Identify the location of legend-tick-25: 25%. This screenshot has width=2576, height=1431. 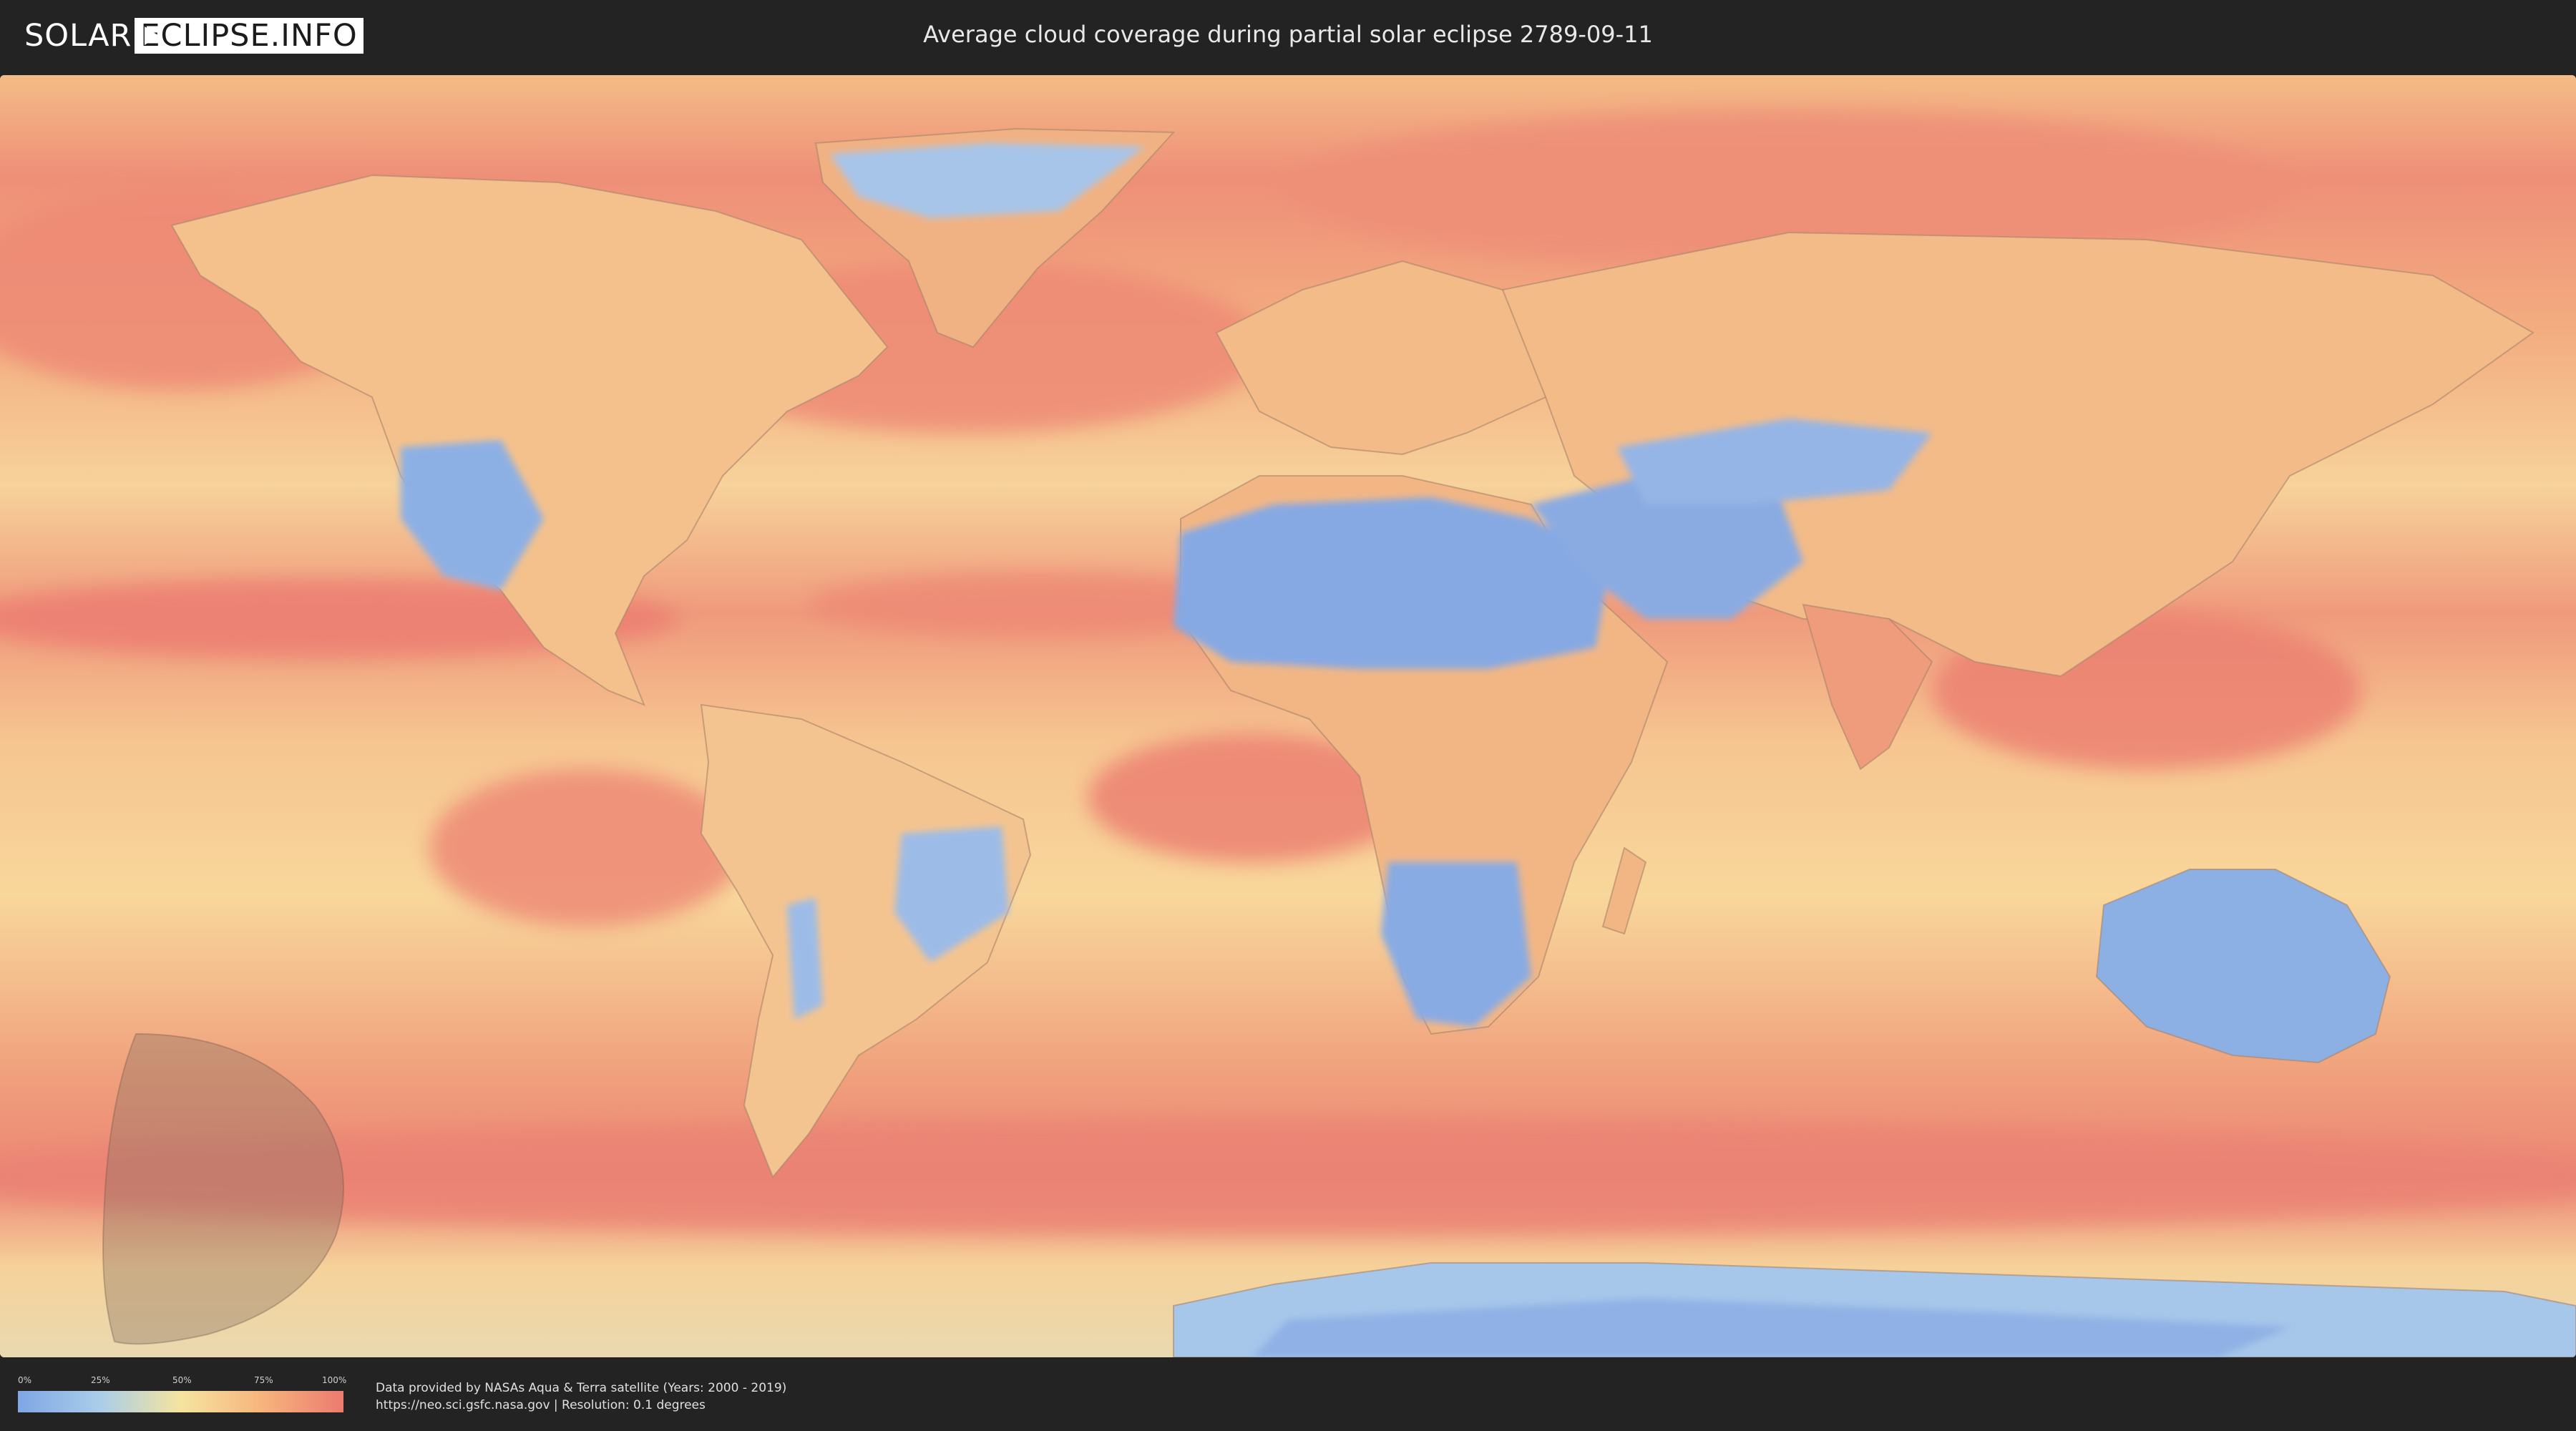
(100, 1380).